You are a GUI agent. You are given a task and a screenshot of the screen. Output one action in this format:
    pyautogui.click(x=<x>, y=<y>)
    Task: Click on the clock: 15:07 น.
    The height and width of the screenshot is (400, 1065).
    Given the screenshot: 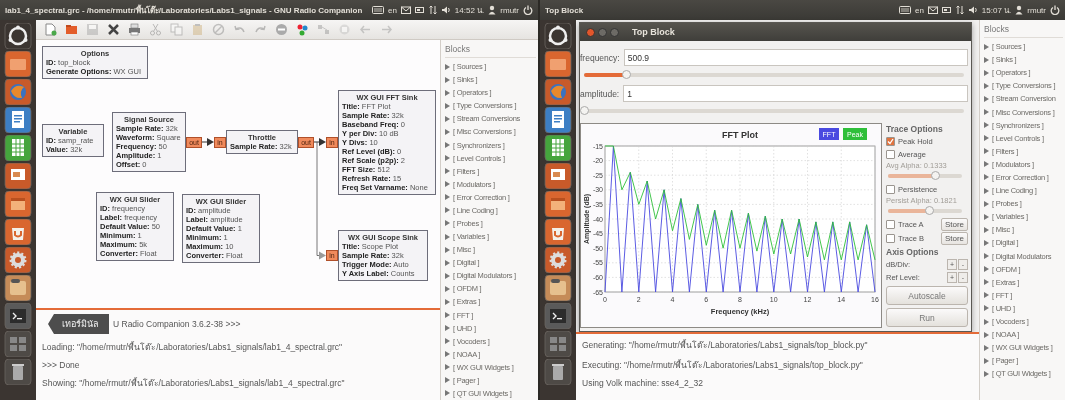 What is the action you would take?
    pyautogui.click(x=996, y=10)
    